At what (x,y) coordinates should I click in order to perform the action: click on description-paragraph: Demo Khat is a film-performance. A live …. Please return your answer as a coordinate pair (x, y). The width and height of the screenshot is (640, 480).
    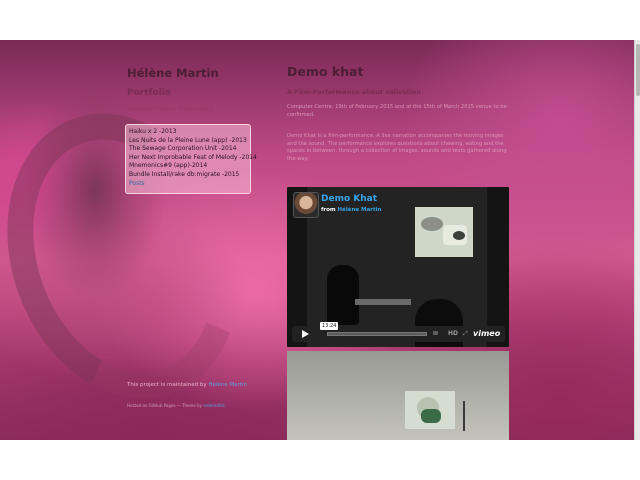
    Looking at the image, I should click on (397, 147).